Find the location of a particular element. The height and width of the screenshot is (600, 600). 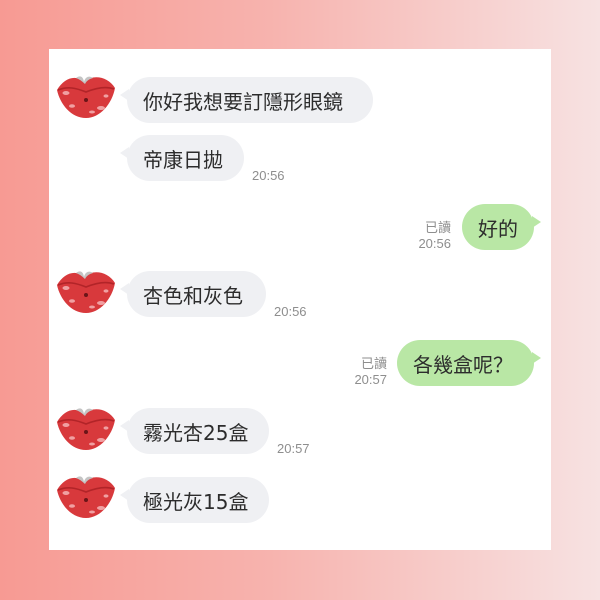

outgoing-message-bubble: 好的 is located at coordinates (501, 227).